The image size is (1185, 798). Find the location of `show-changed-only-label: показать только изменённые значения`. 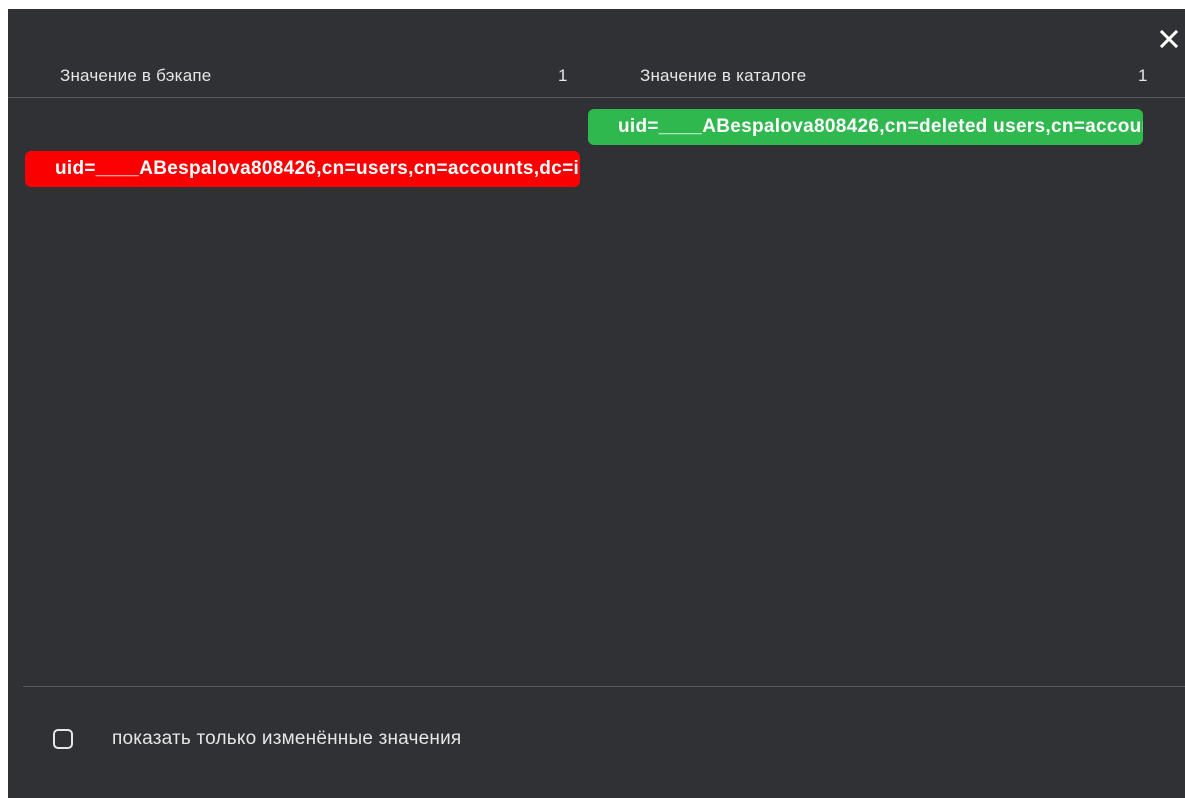

show-changed-only-label: показать только изменённые значения is located at coordinates (286, 739).